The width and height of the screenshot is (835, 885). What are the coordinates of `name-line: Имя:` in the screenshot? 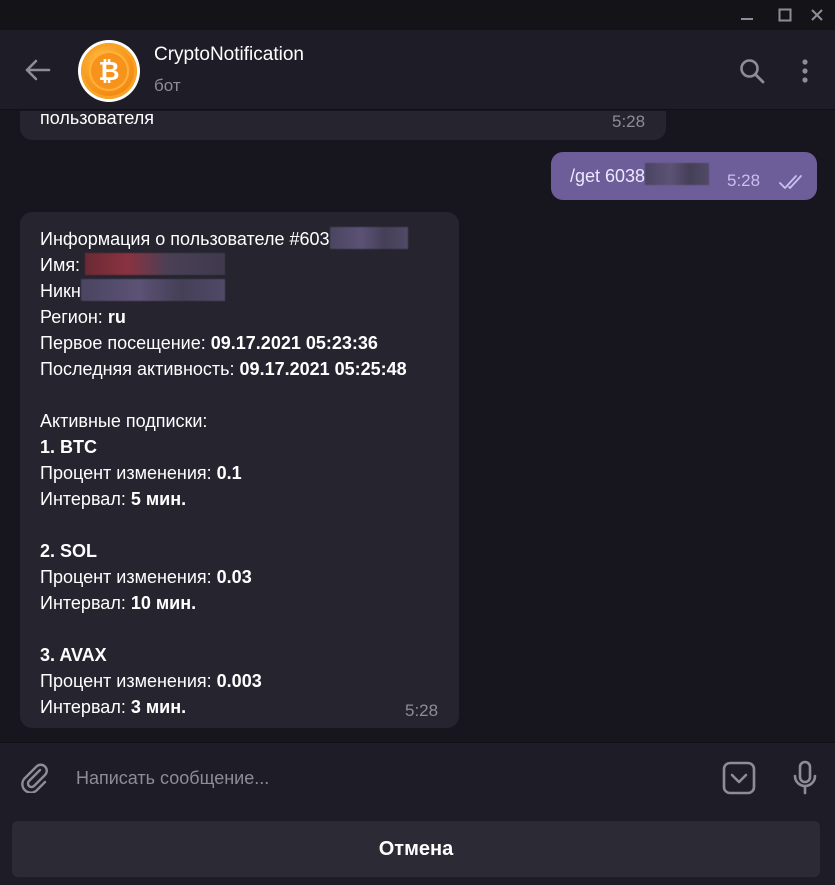 It's located at (224, 265).